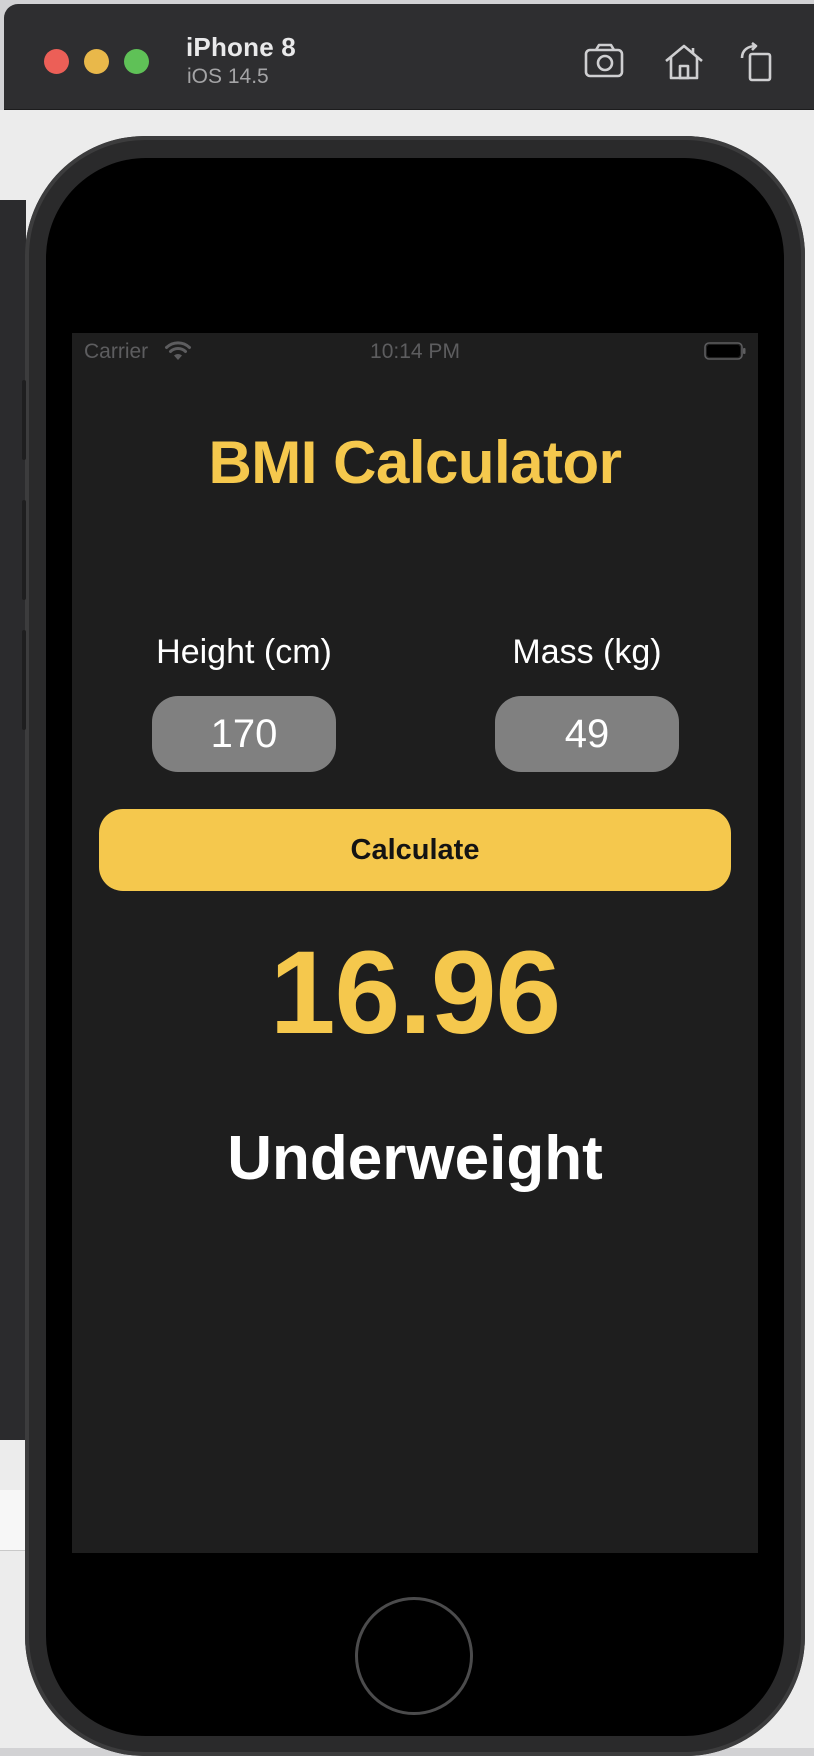  I want to click on calculate-button: Calculate, so click(415, 850).